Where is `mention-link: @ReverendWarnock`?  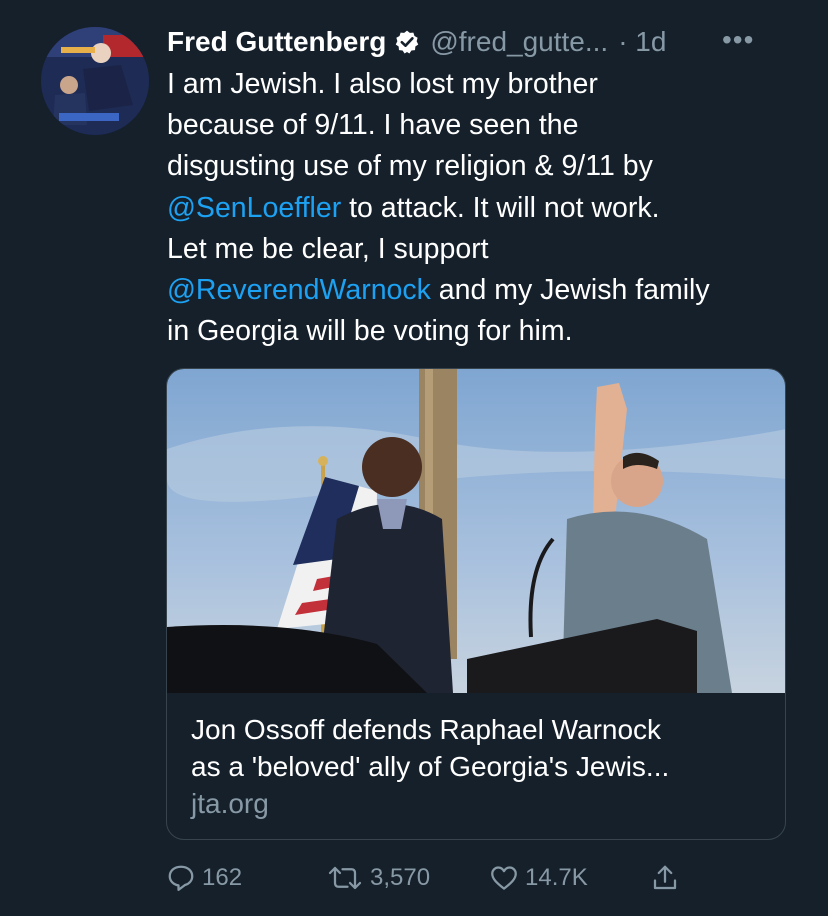 mention-link: @ReverendWarnock is located at coordinates (299, 290).